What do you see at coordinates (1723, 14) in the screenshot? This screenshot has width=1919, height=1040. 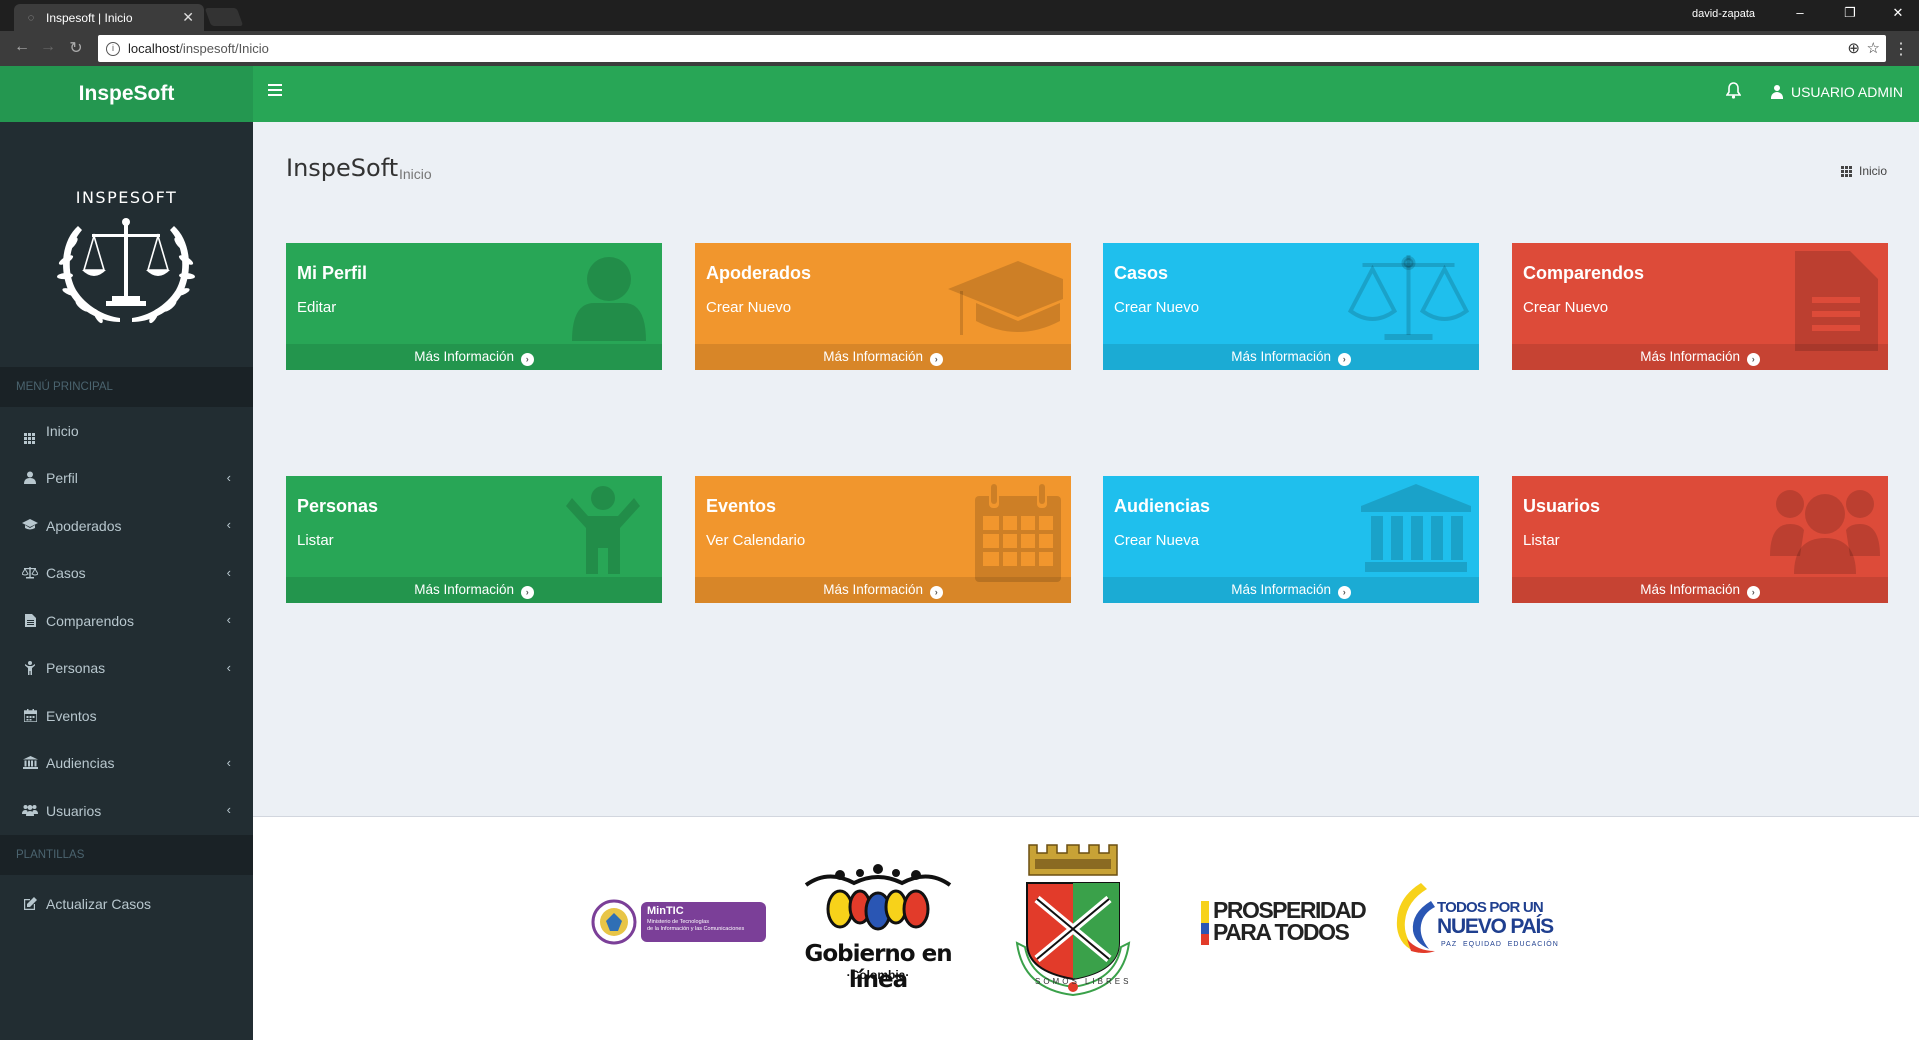 I see `browser-profile: david-zapata` at bounding box center [1723, 14].